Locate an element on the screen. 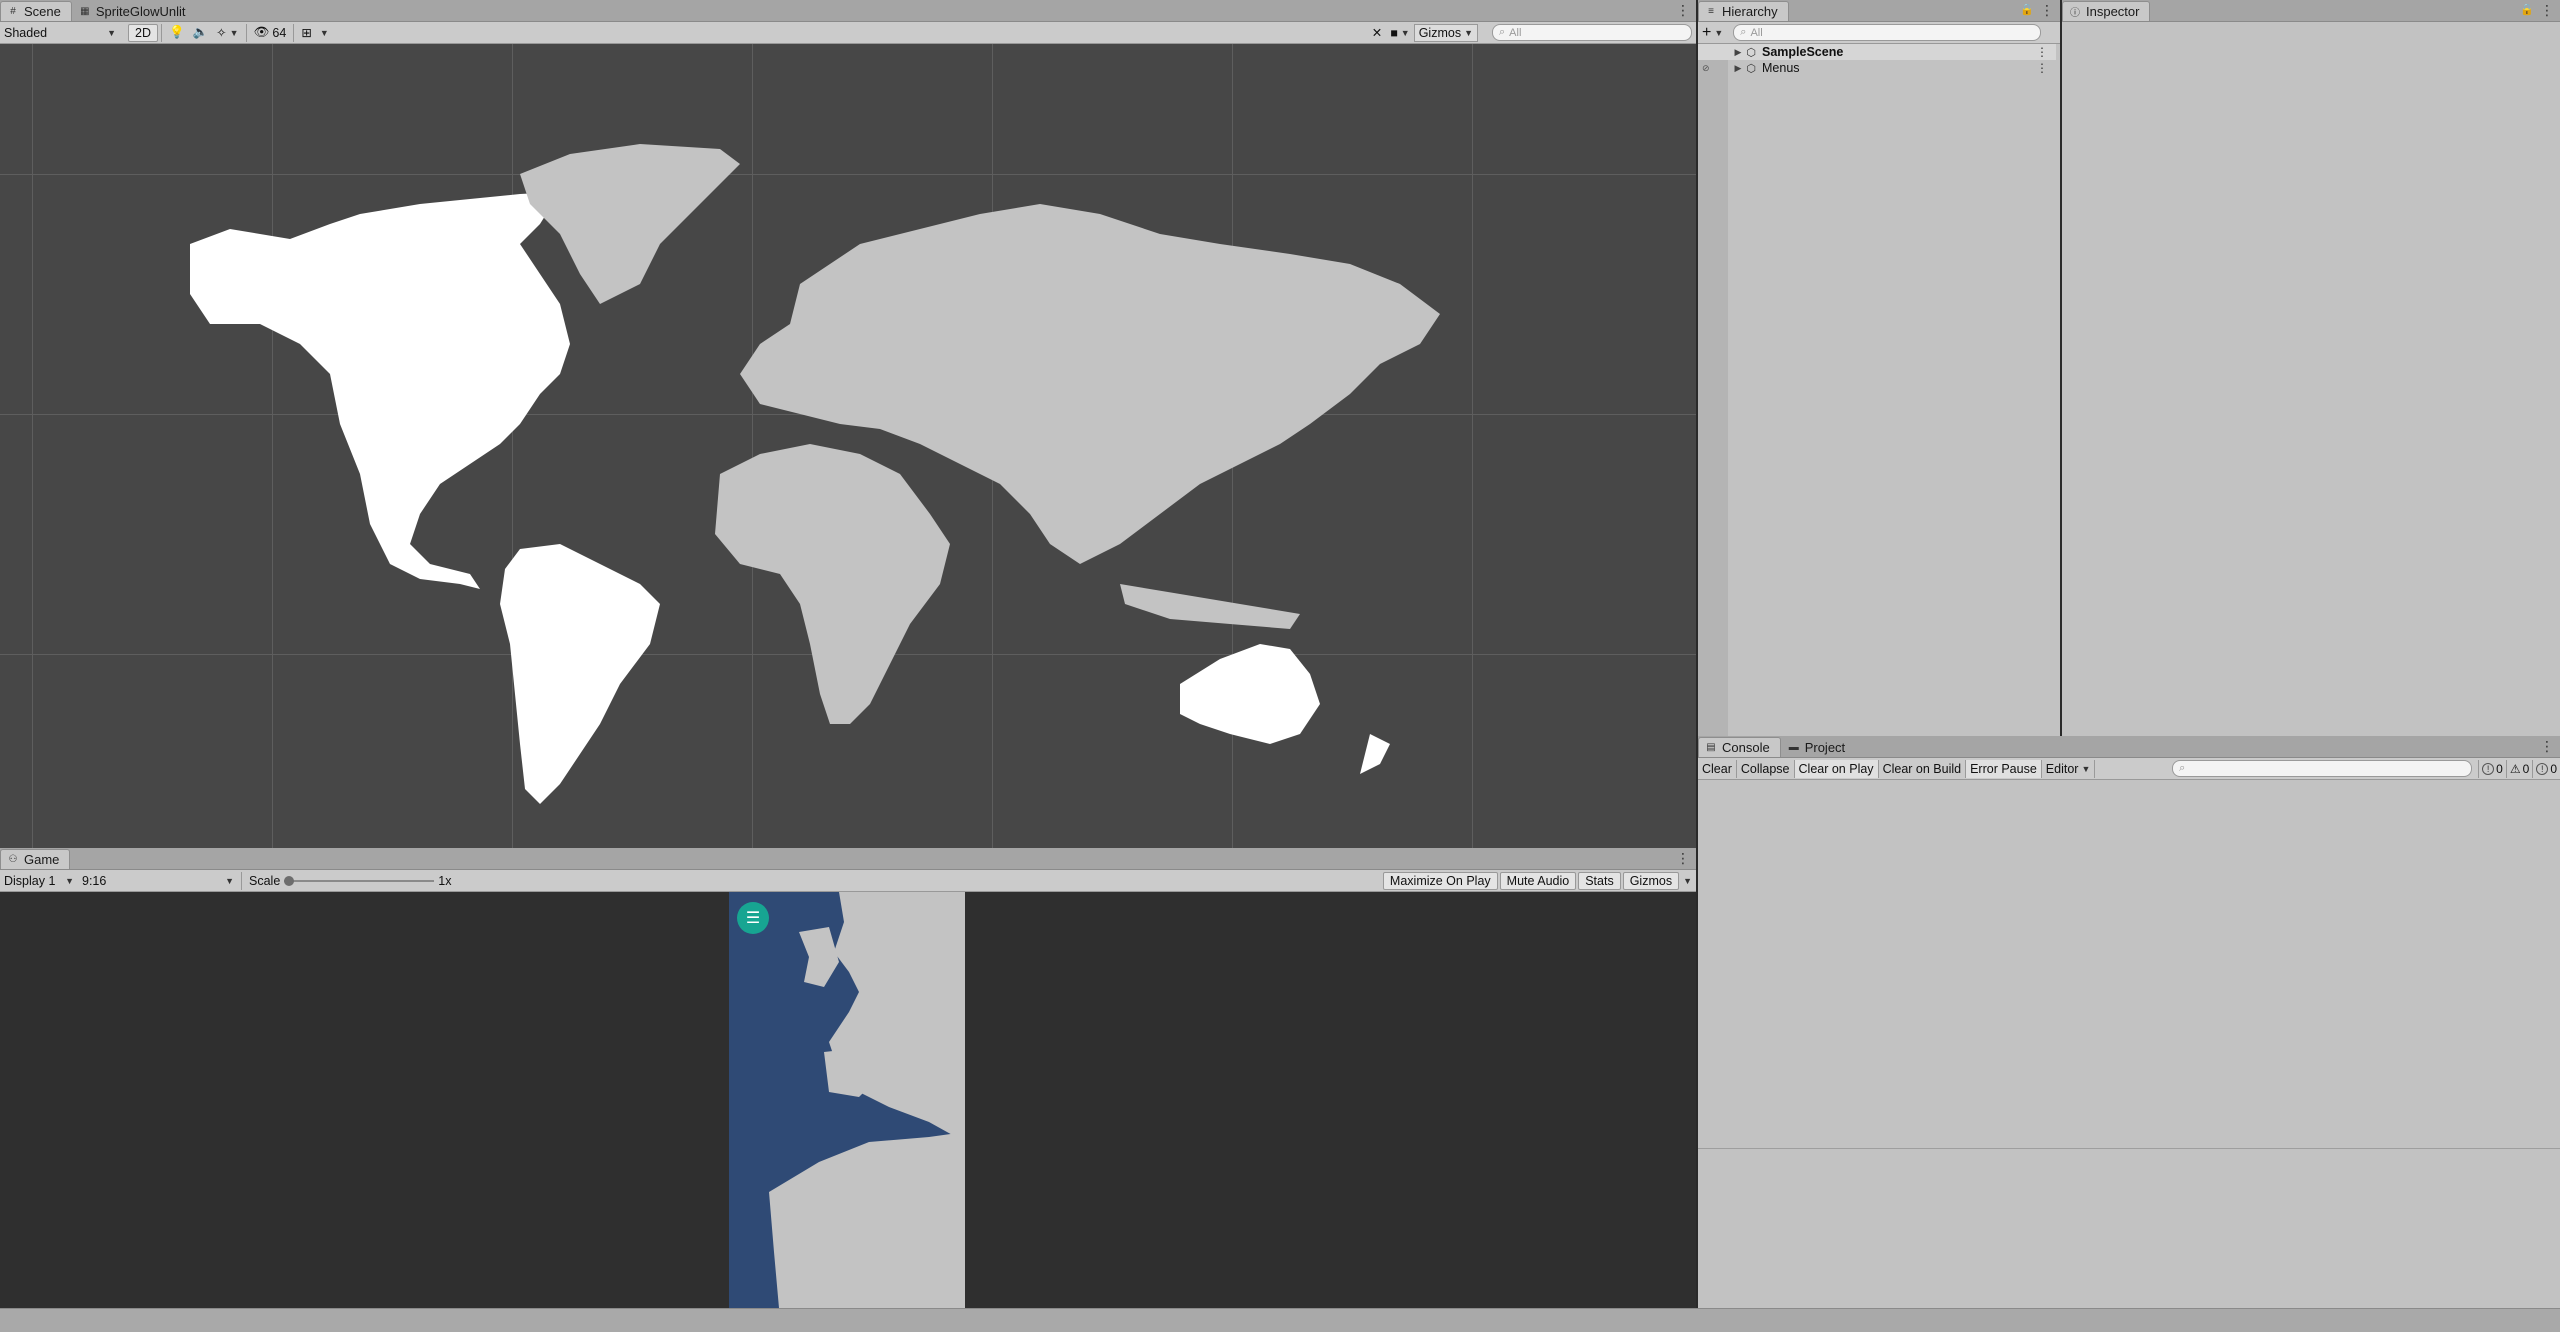  error-pause-toggle: Error Pause is located at coordinates (2004, 768).